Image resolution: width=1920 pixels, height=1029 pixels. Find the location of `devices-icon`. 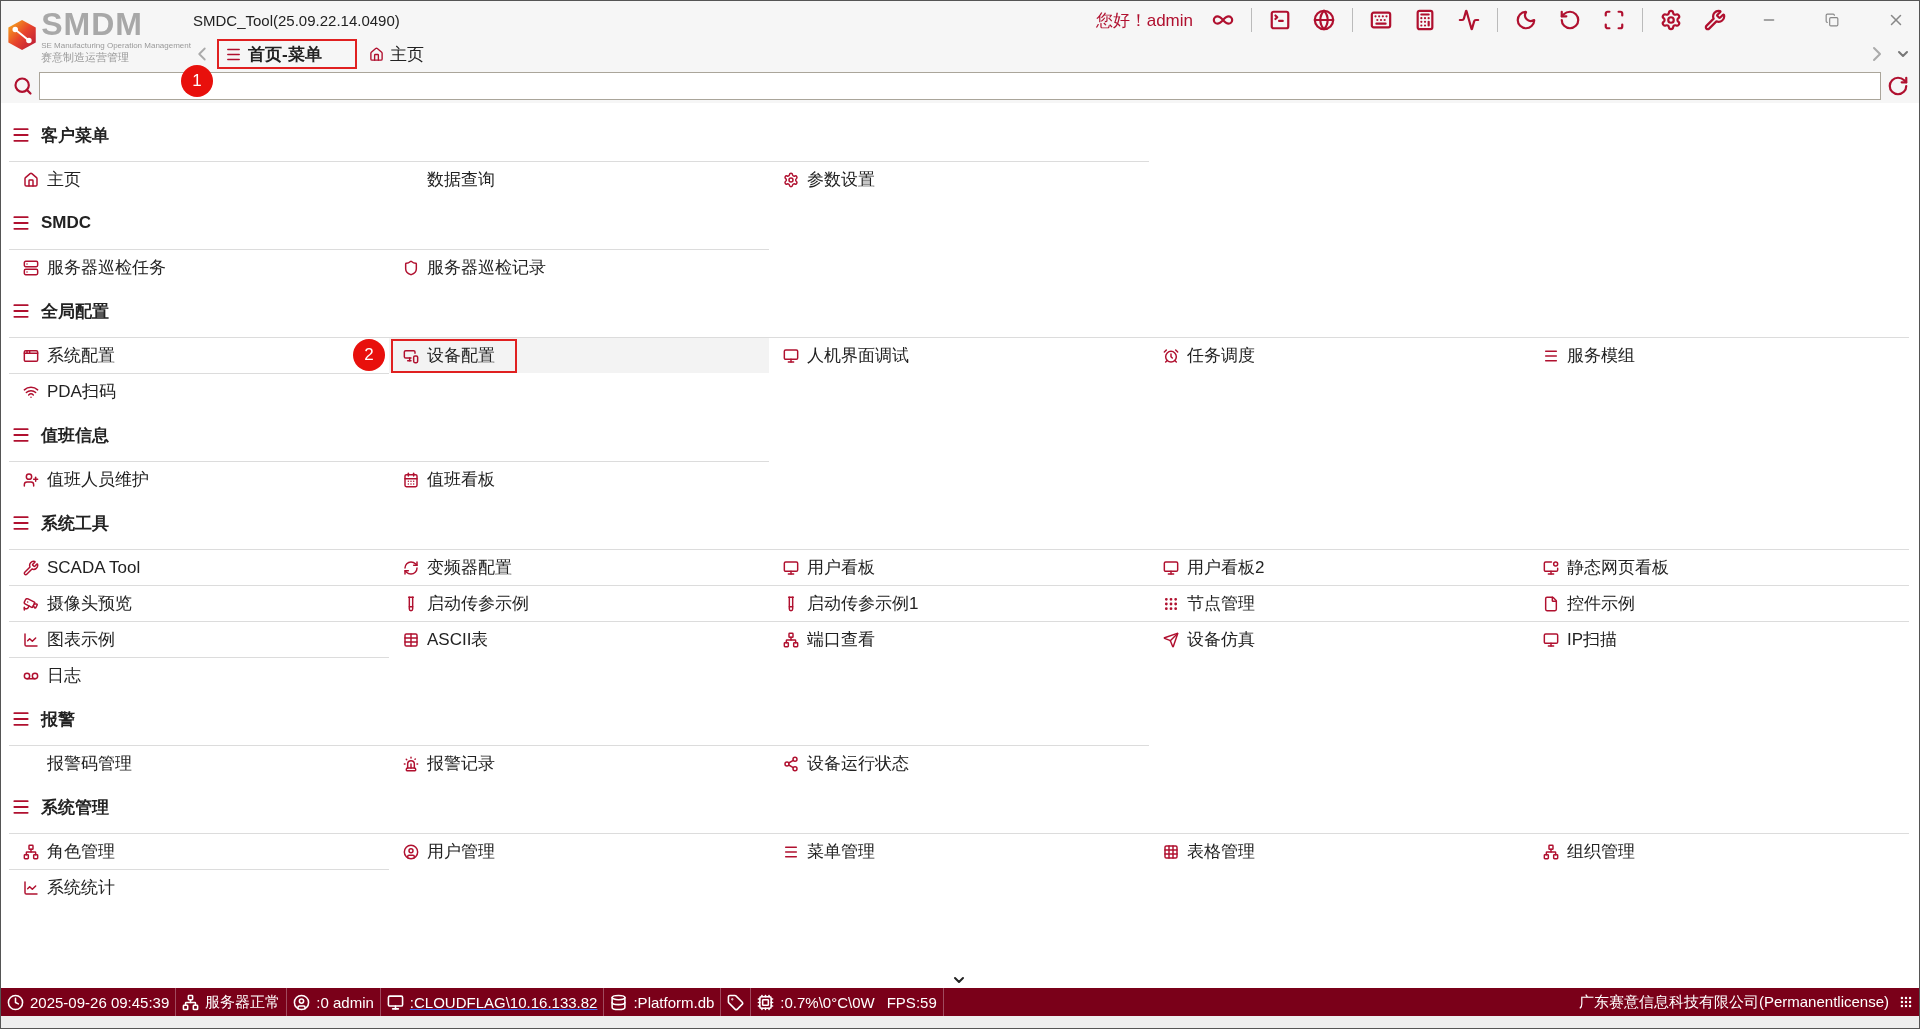

devices-icon is located at coordinates (411, 355).